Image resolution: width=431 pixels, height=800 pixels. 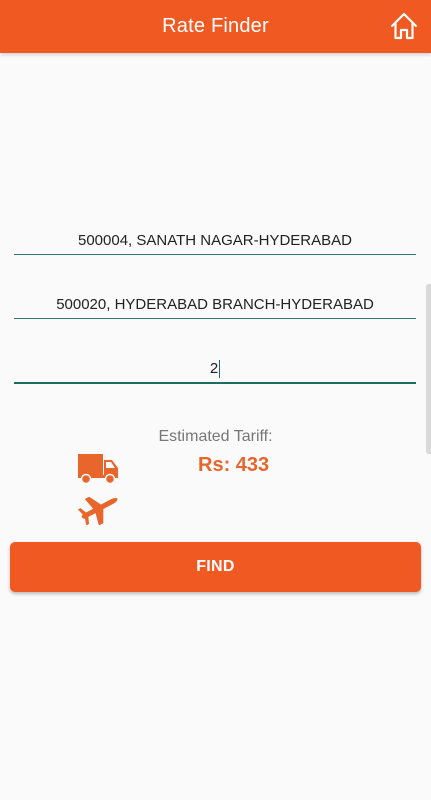 What do you see at coordinates (215, 383) in the screenshot?
I see `weight-underline` at bounding box center [215, 383].